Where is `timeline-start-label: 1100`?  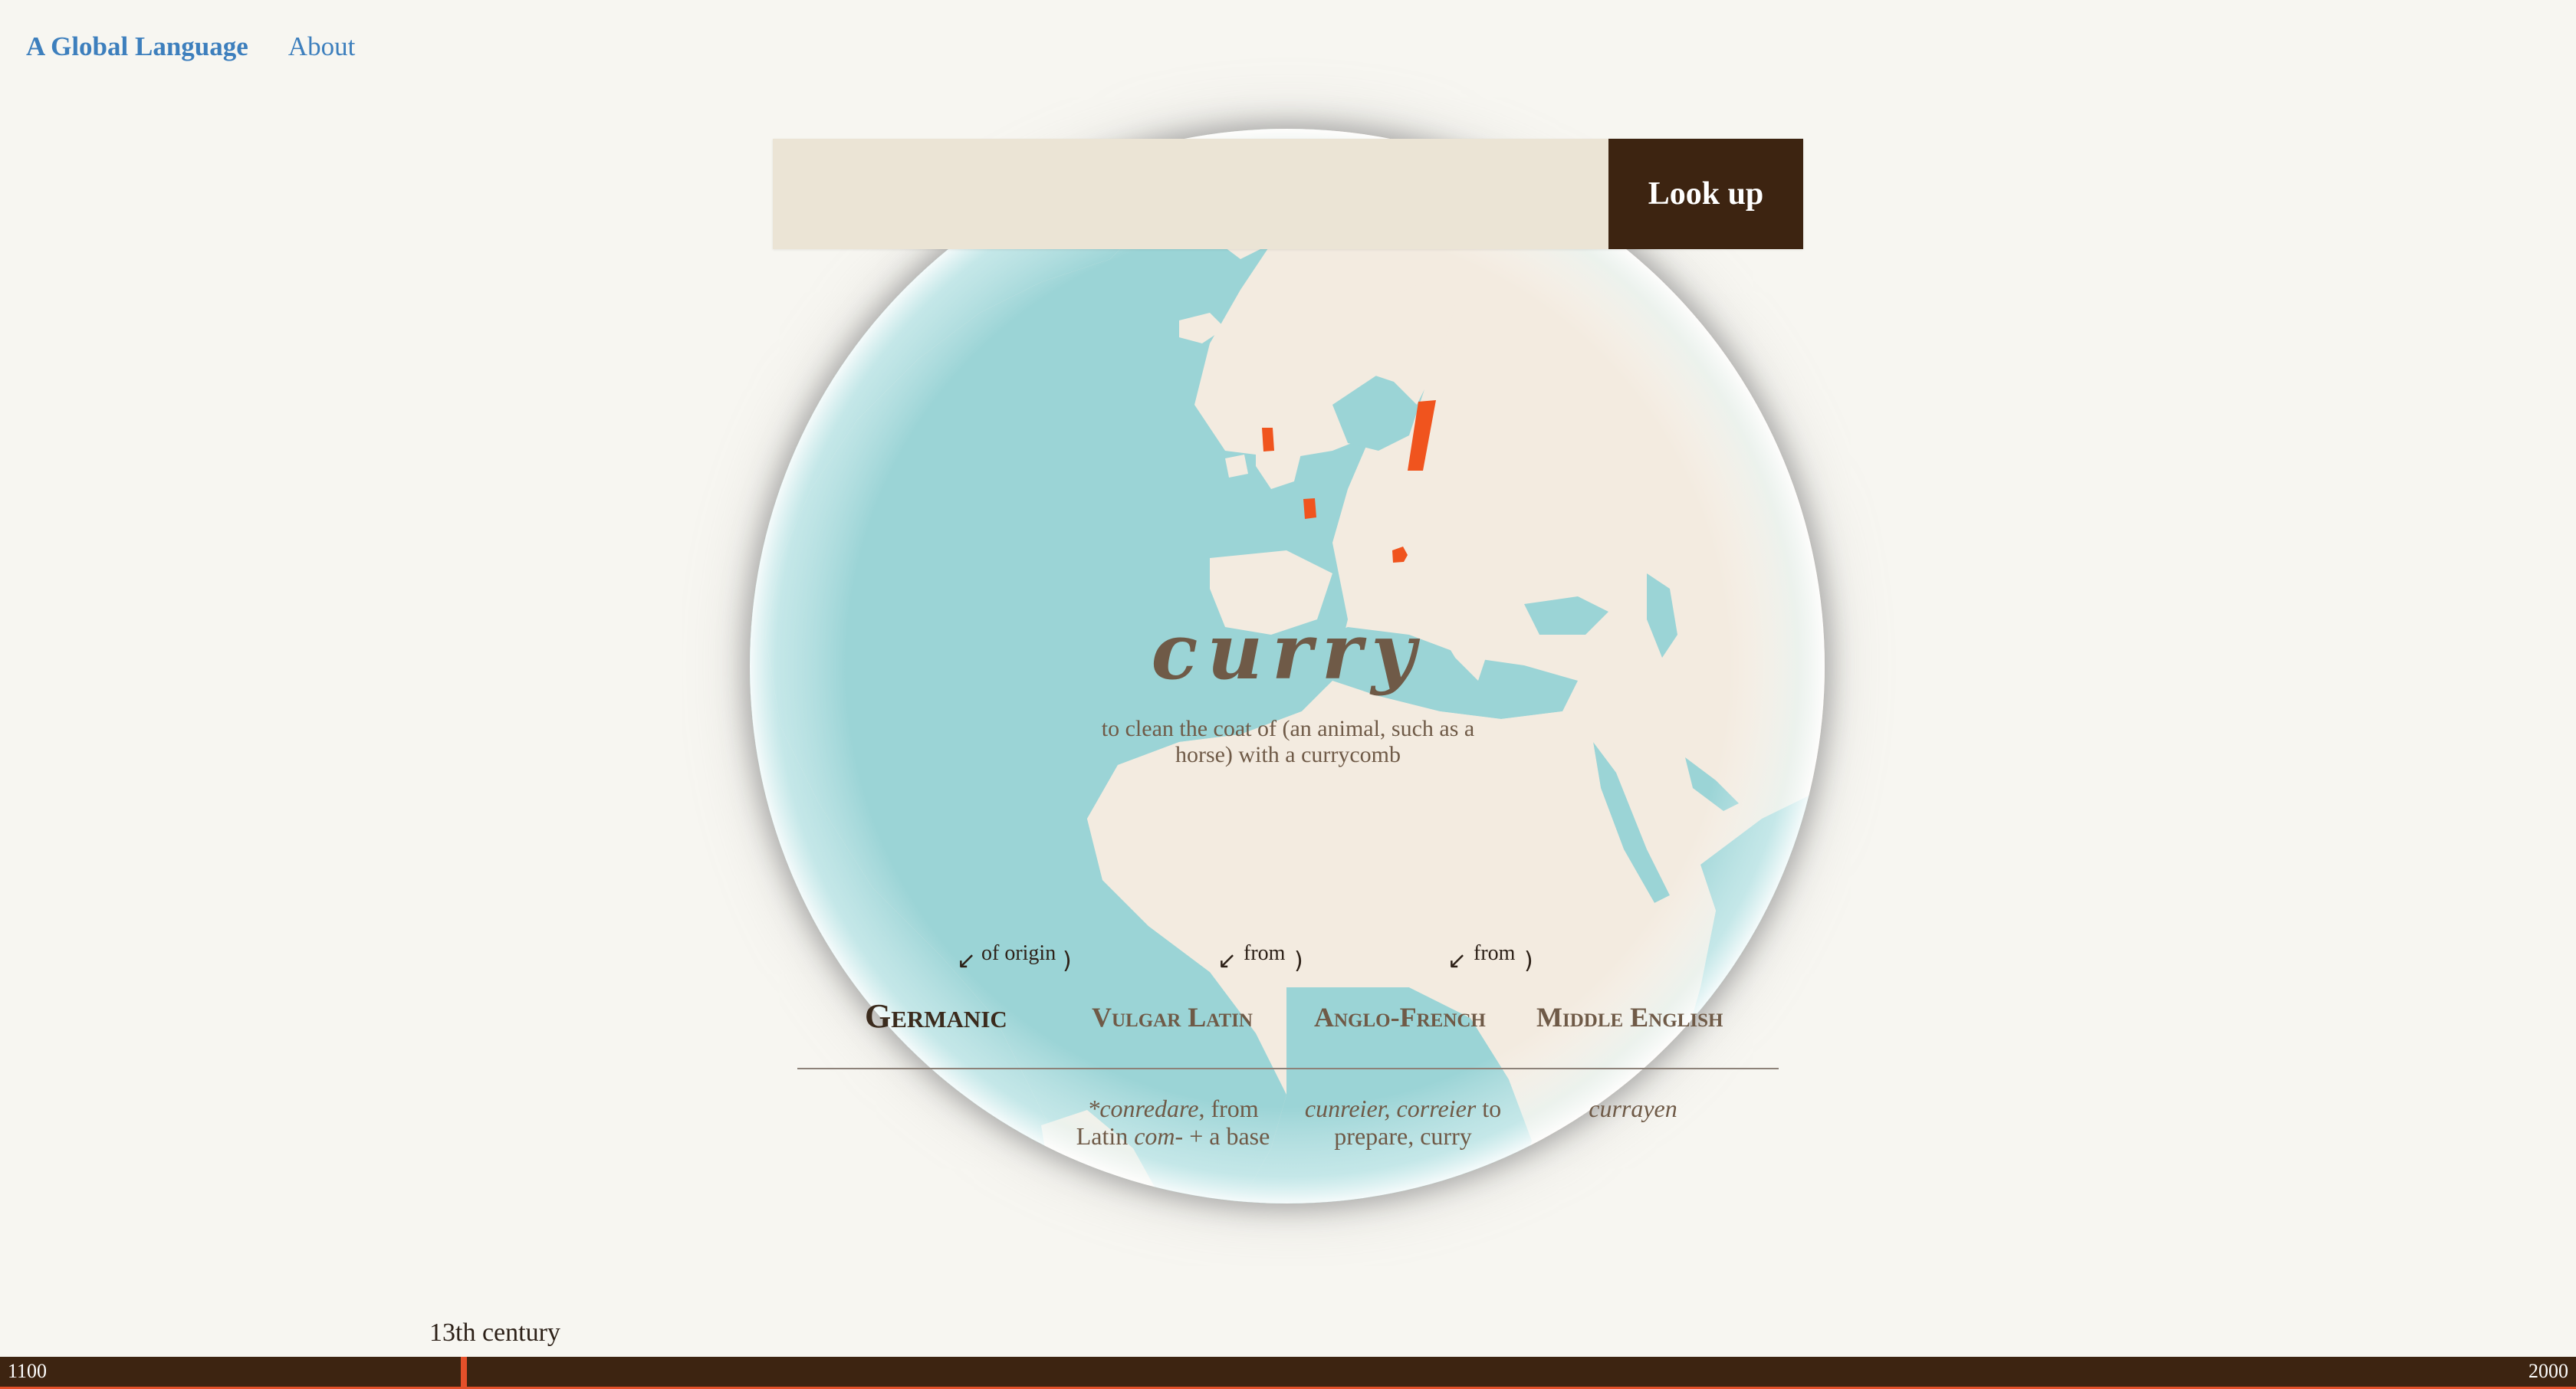 timeline-start-label: 1100 is located at coordinates (28, 1371).